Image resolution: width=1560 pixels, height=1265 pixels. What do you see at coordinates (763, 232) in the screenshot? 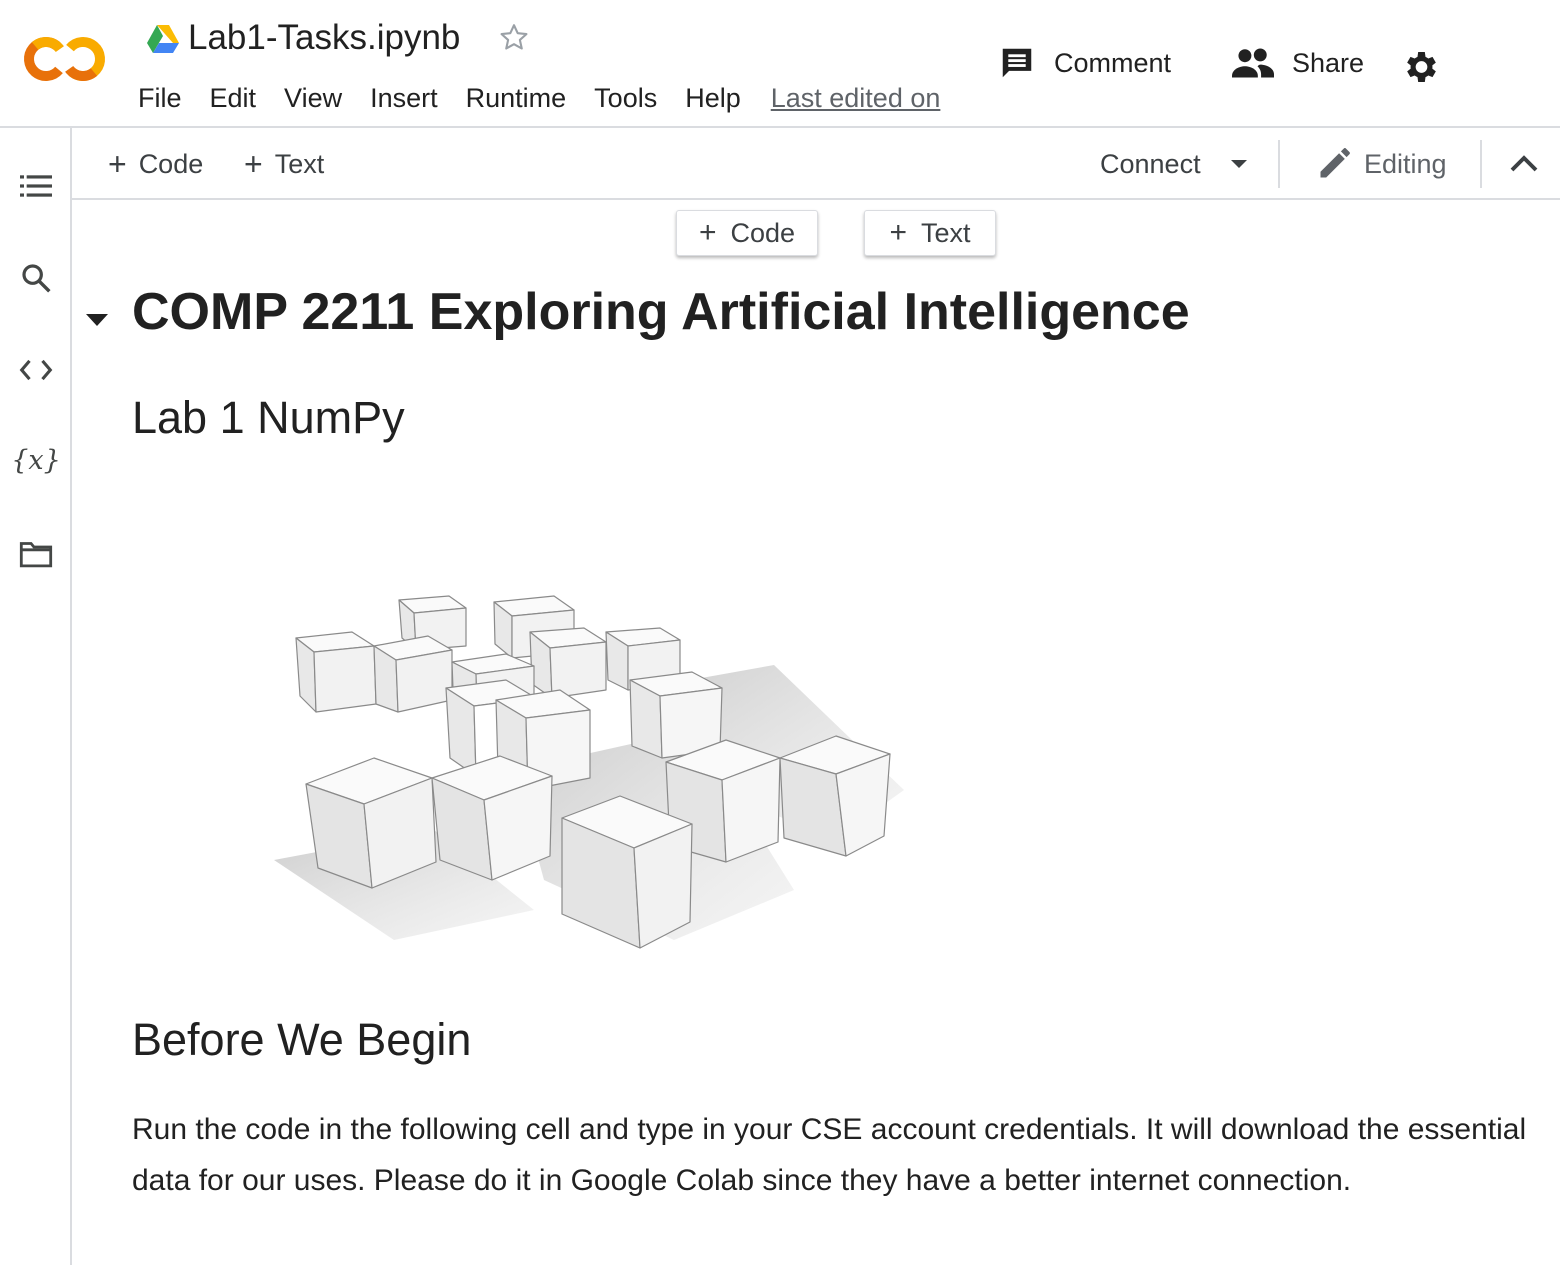
I see `insert-code-label: Code` at bounding box center [763, 232].